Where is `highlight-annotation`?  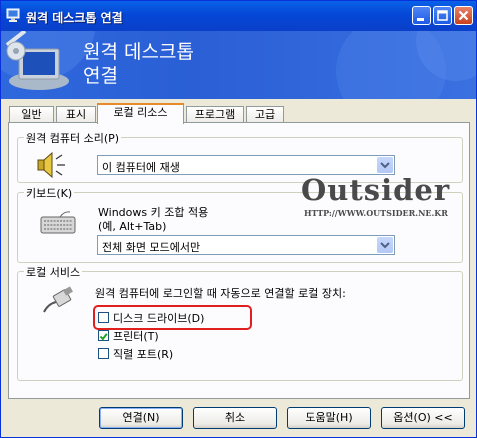
highlight-annotation is located at coordinates (172, 317).